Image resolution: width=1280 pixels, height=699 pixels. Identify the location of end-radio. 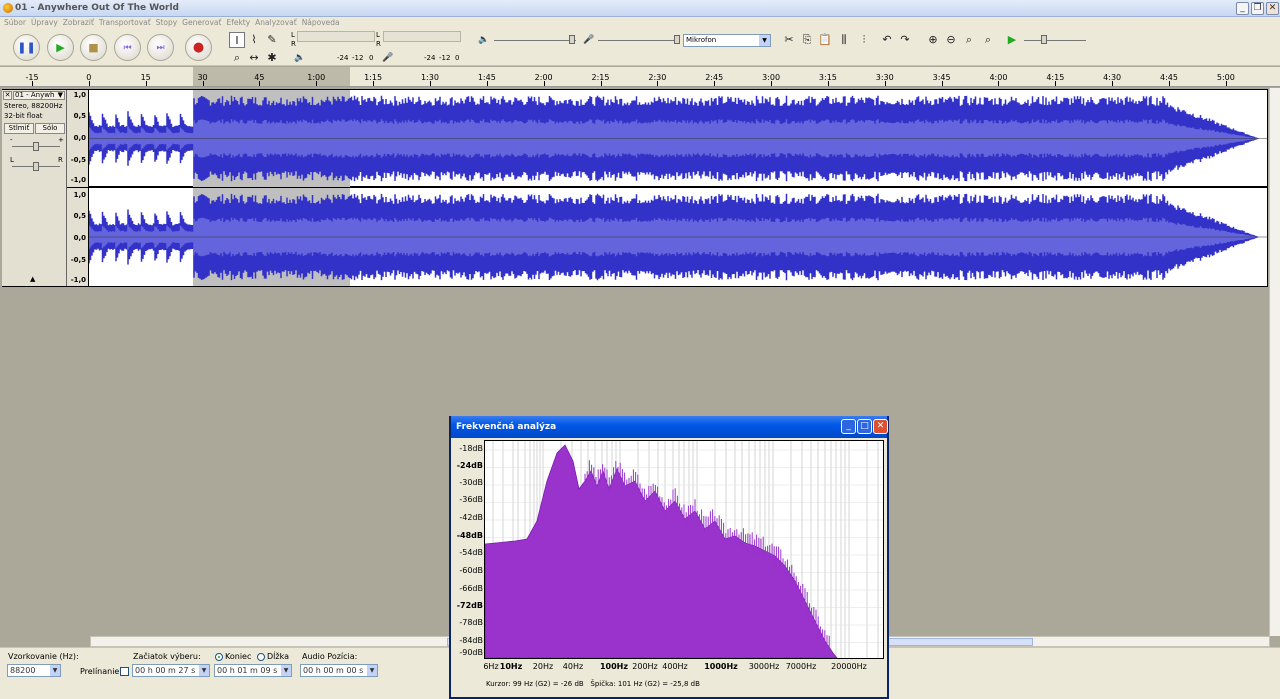
(219, 657).